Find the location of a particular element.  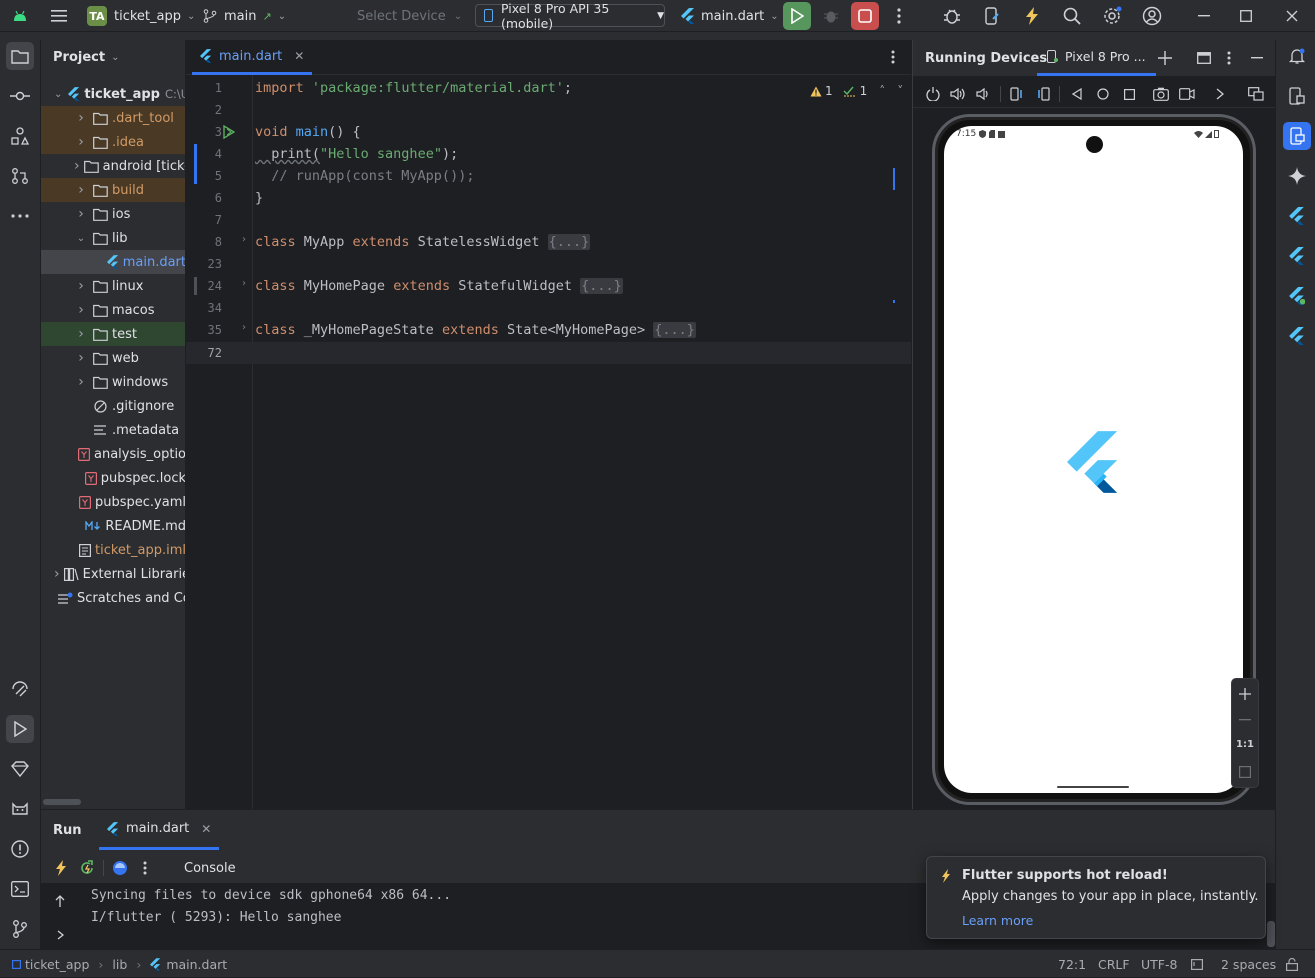

device-manager-tool-button is located at coordinates (1297, 96).